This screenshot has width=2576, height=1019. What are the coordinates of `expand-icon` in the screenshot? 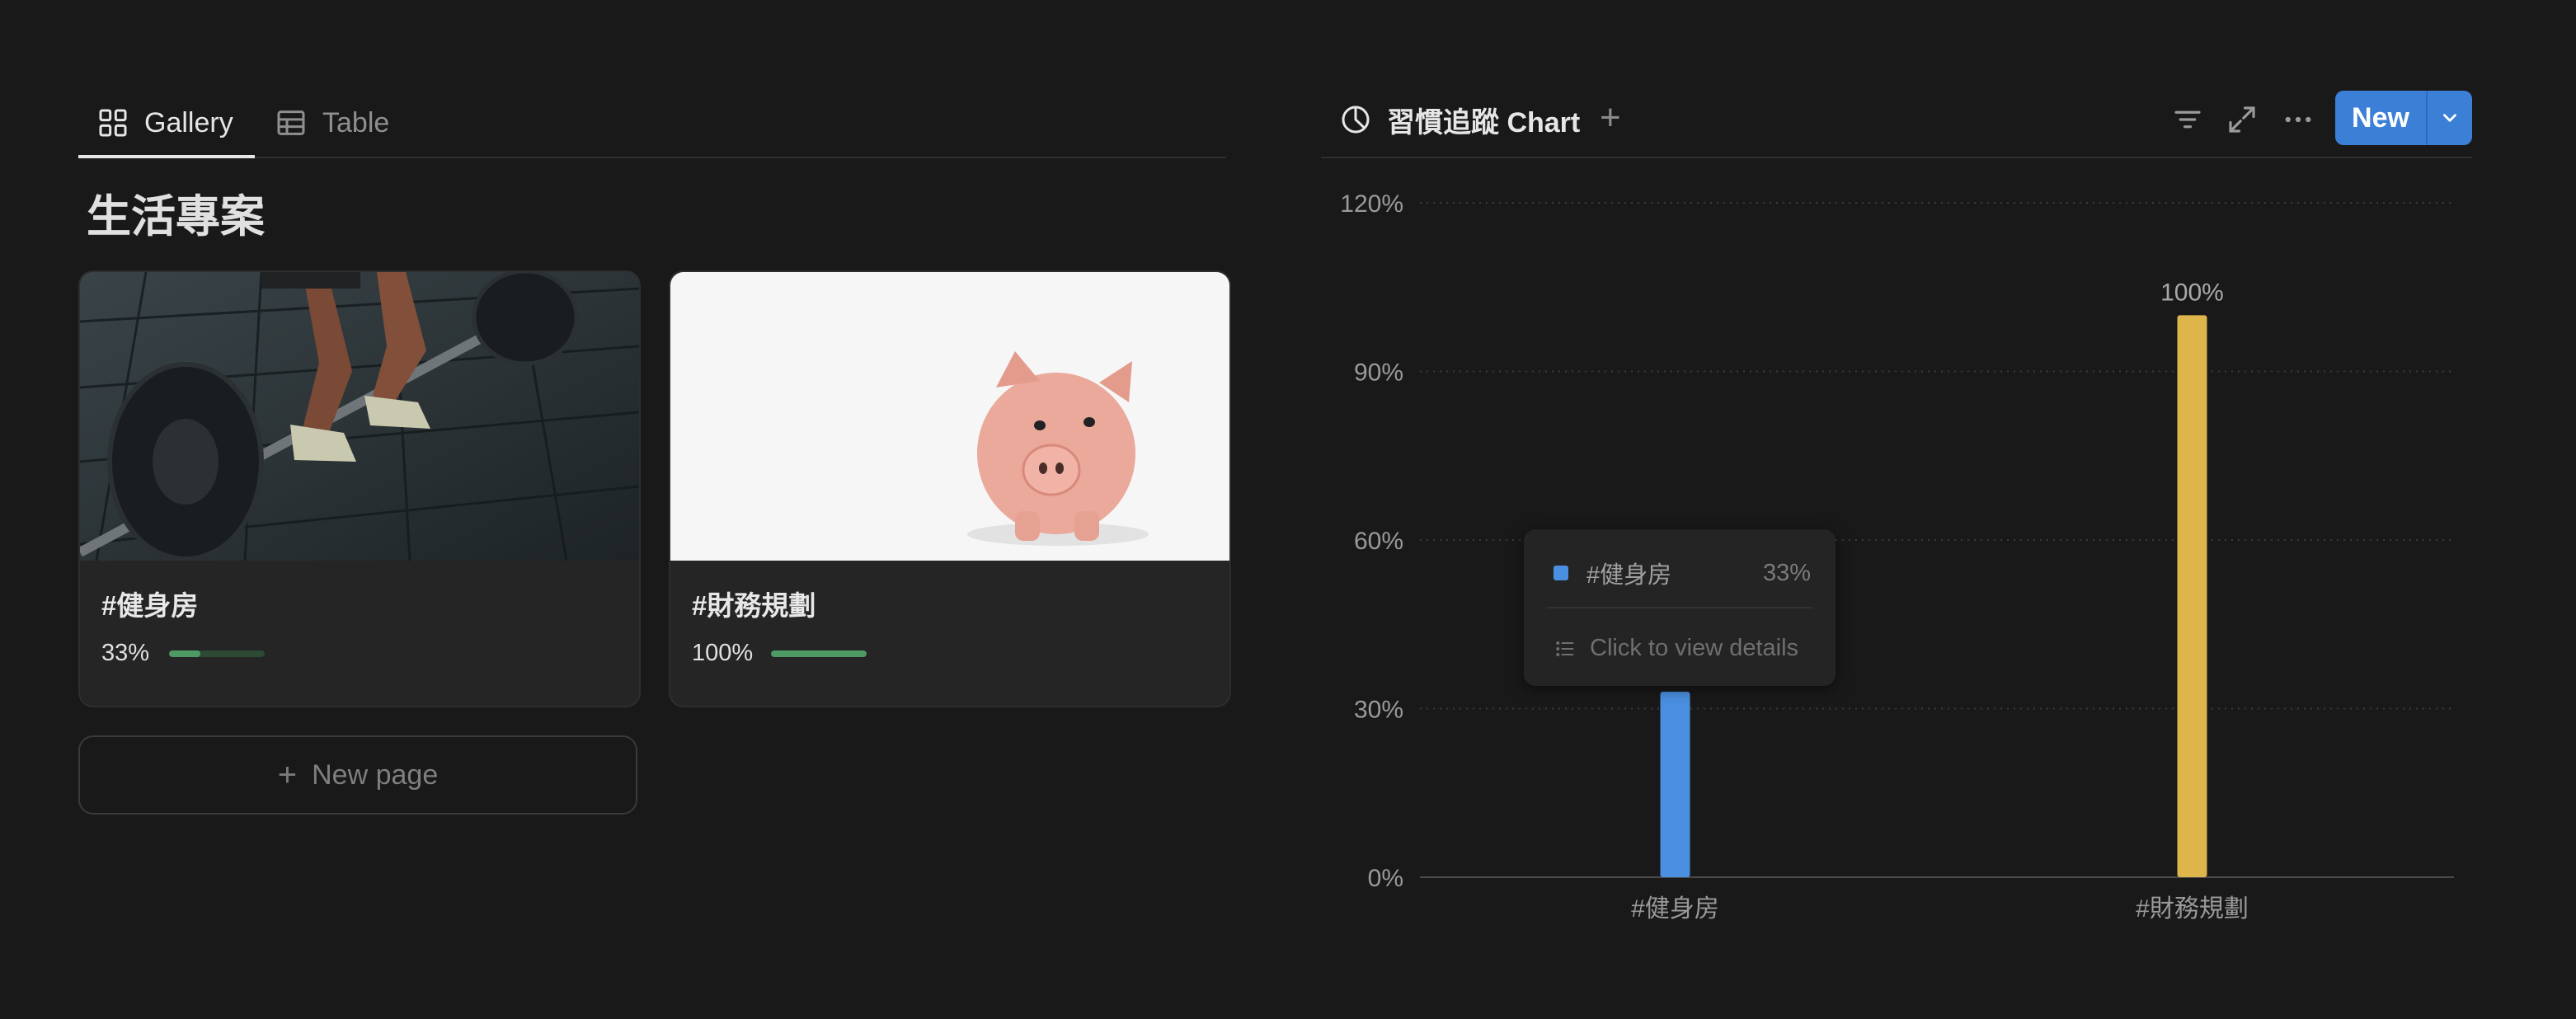 It's located at (2242, 119).